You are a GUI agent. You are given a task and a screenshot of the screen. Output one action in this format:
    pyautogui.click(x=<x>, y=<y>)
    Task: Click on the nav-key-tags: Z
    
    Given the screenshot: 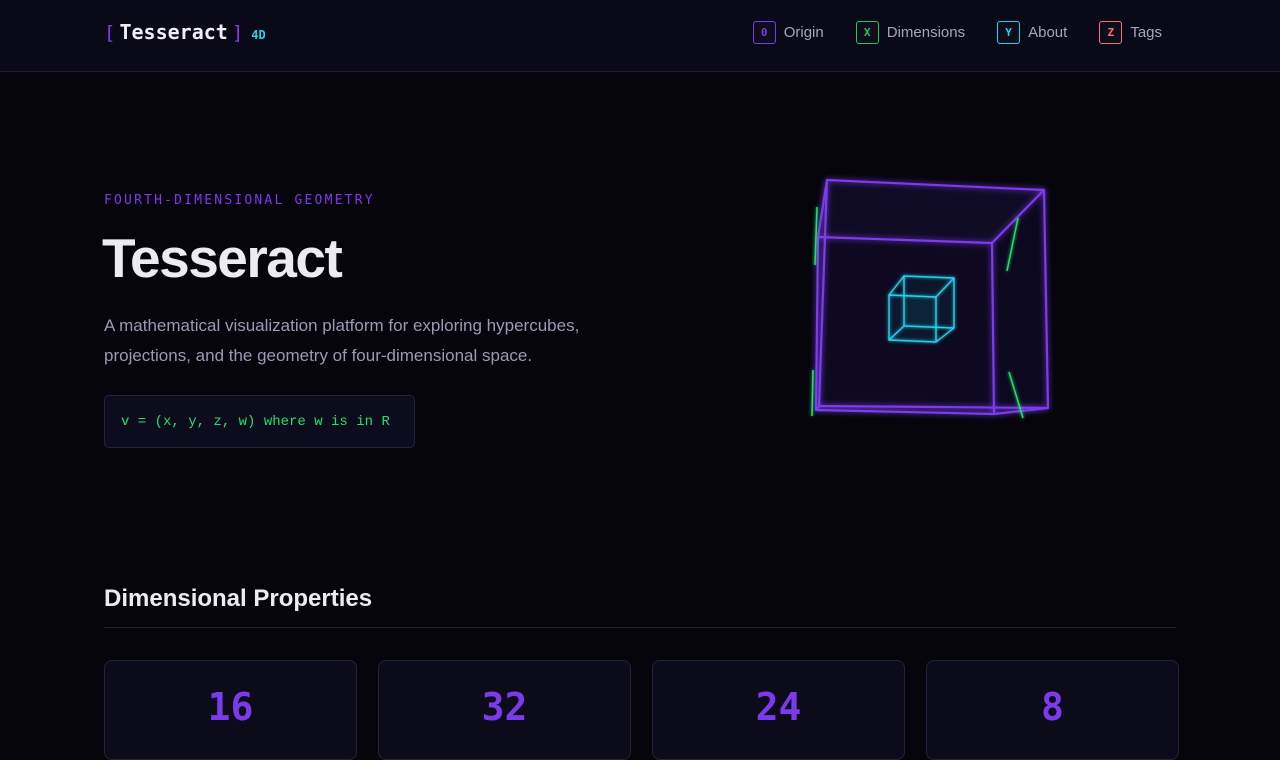 What is the action you would take?
    pyautogui.click(x=1111, y=32)
    